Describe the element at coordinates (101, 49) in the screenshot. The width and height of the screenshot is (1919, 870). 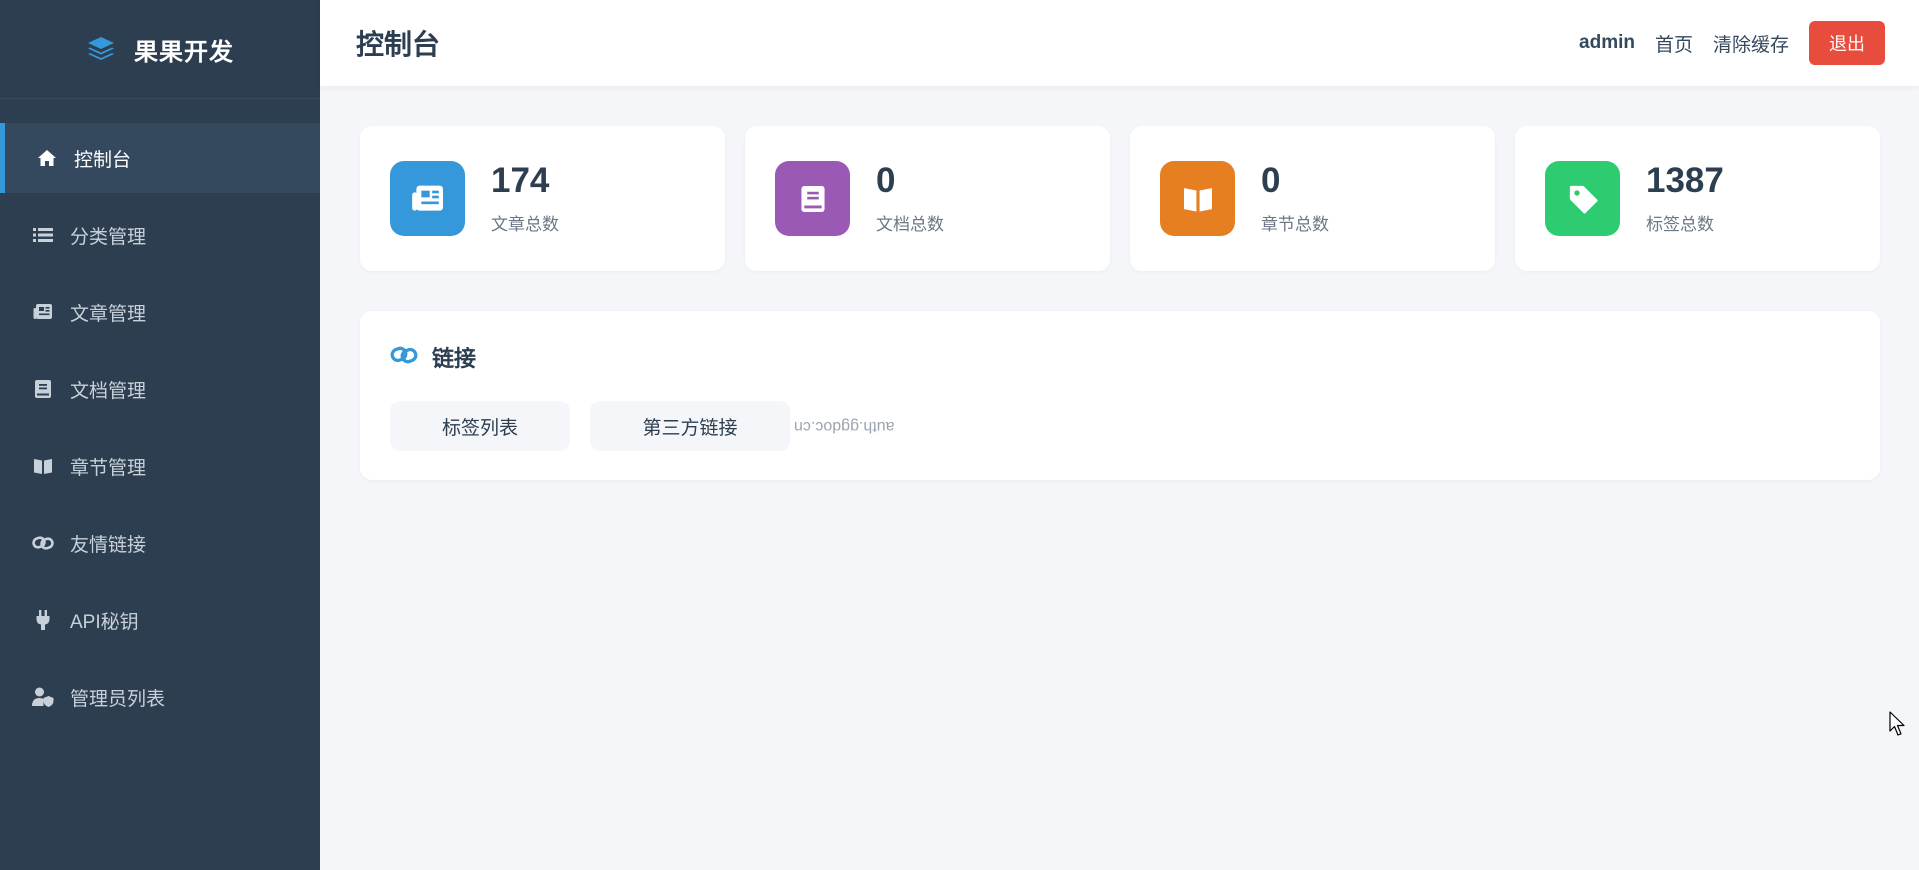
I see `layers-icon` at that location.